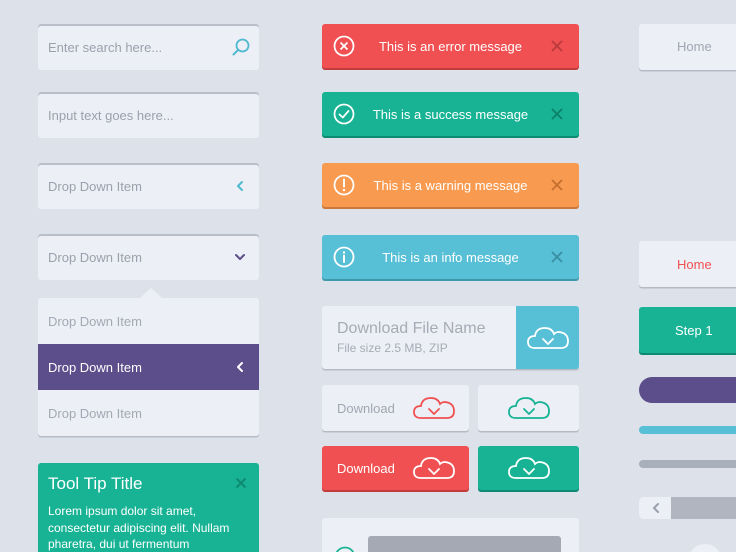 The width and height of the screenshot is (736, 552). I want to click on scroll-left-button, so click(655, 508).